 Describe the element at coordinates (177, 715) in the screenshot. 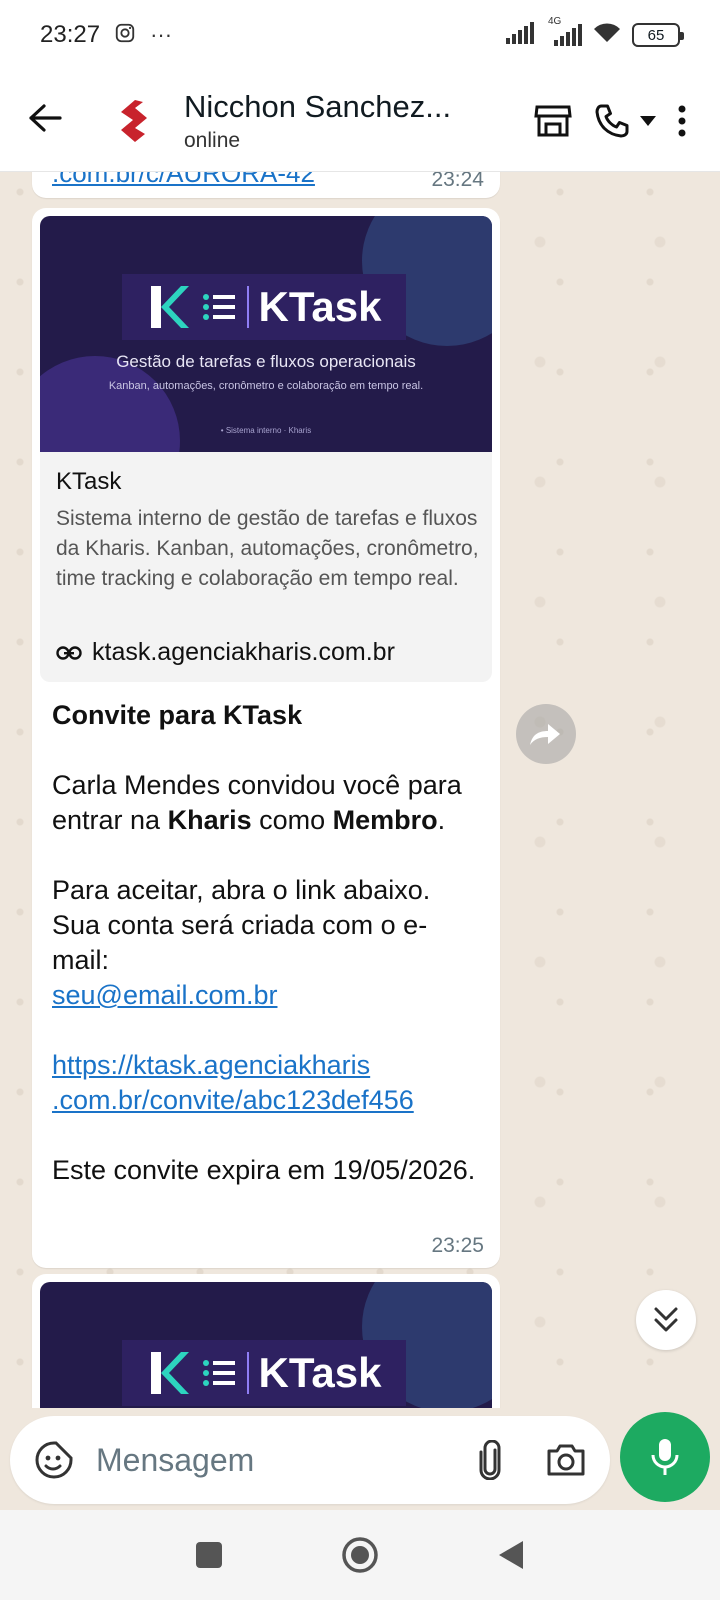

I see `message-heading: Convite para KTask` at that location.